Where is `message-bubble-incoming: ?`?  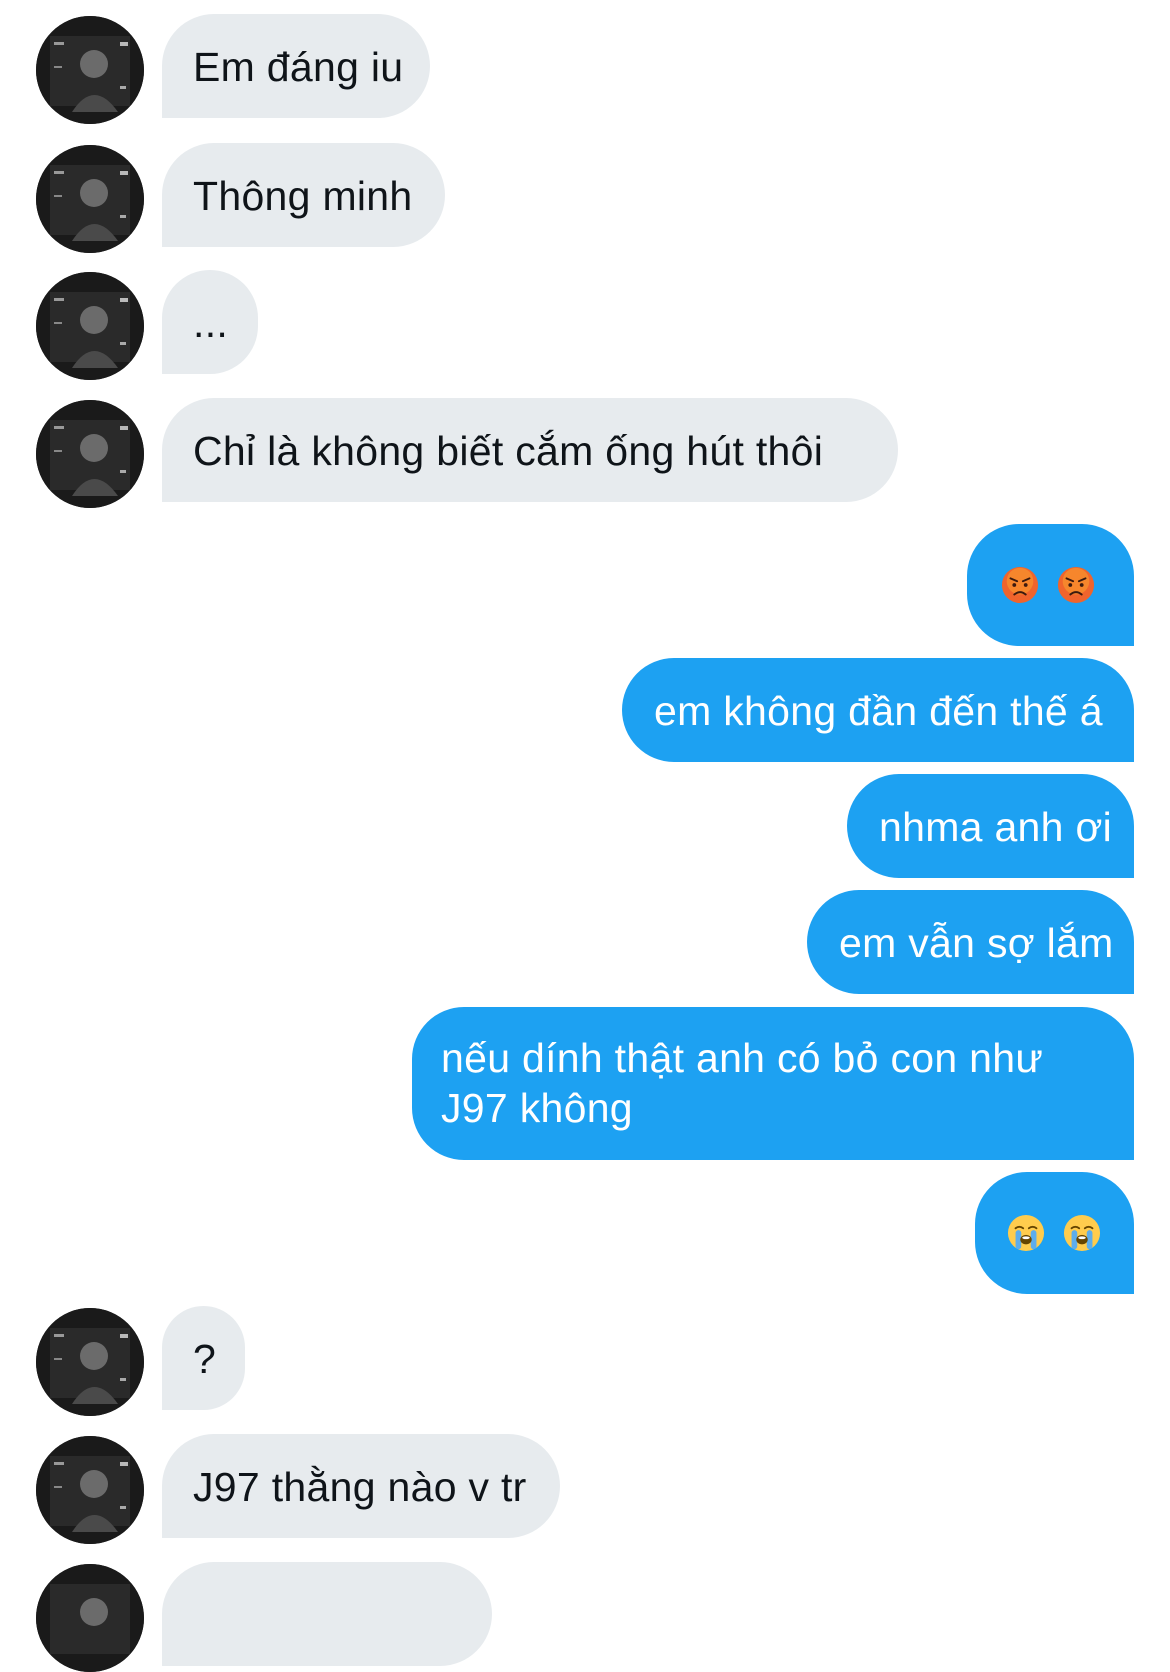 message-bubble-incoming: ? is located at coordinates (203, 1358).